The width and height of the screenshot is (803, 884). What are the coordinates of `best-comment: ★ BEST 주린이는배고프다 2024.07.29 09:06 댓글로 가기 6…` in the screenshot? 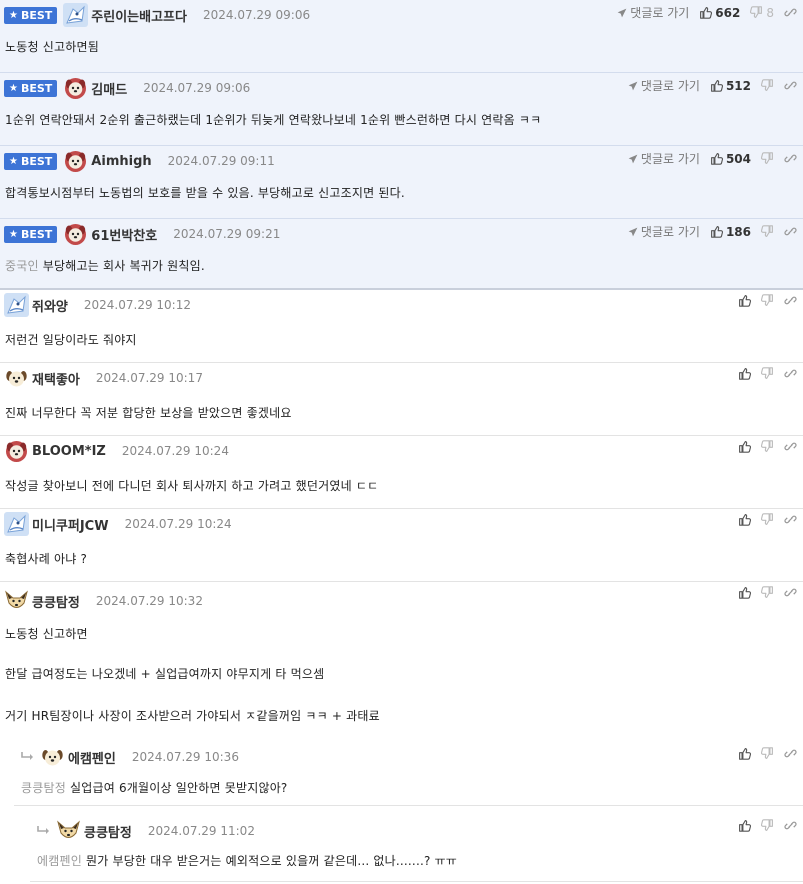 It's located at (401, 36).